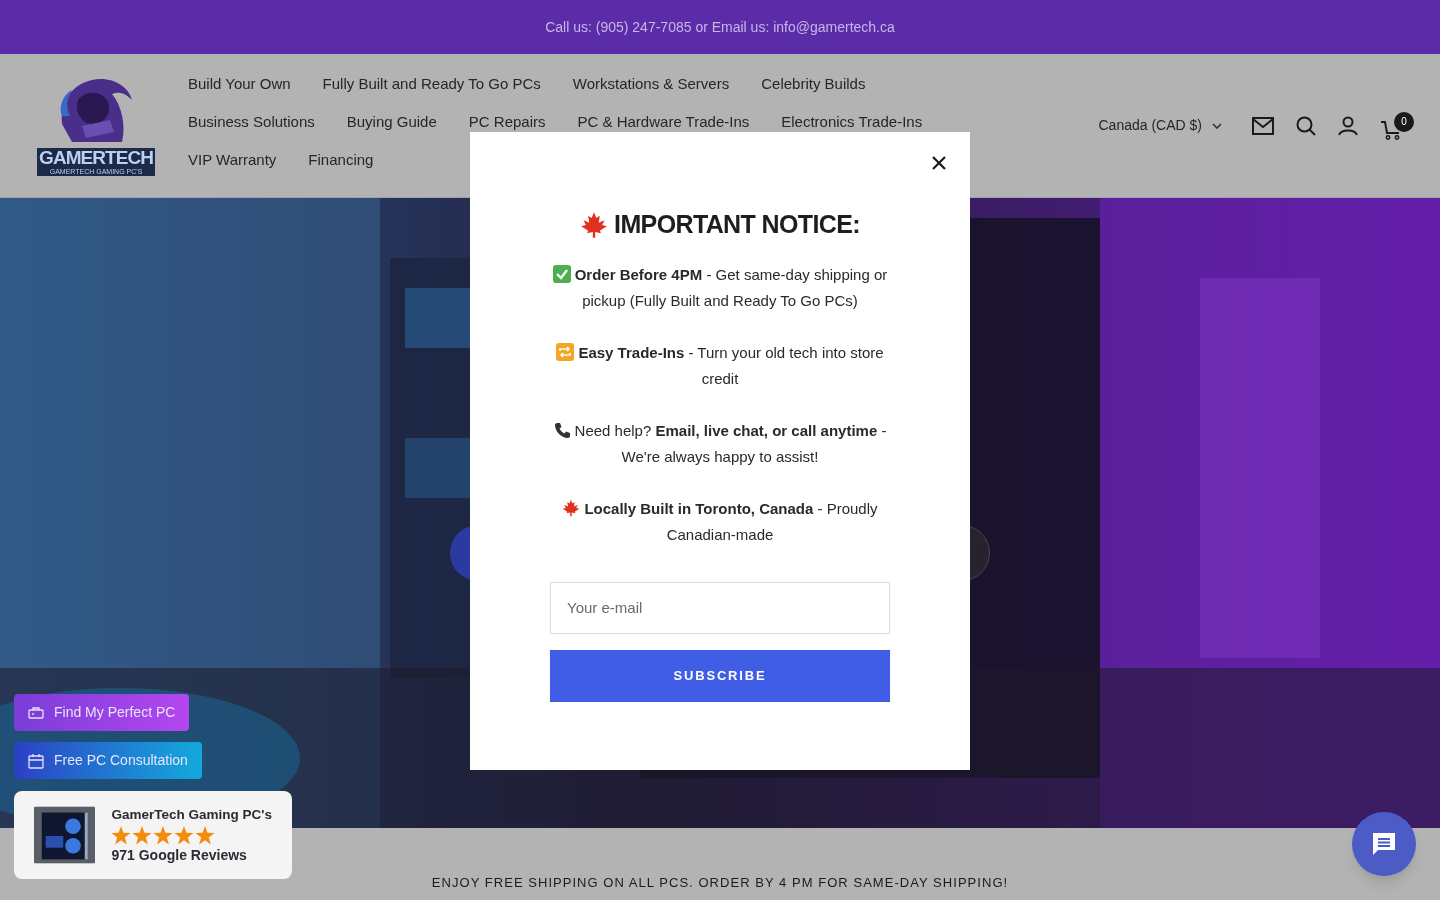 The height and width of the screenshot is (900, 1440). What do you see at coordinates (251, 122) in the screenshot?
I see `nav-link: Business Solutions` at bounding box center [251, 122].